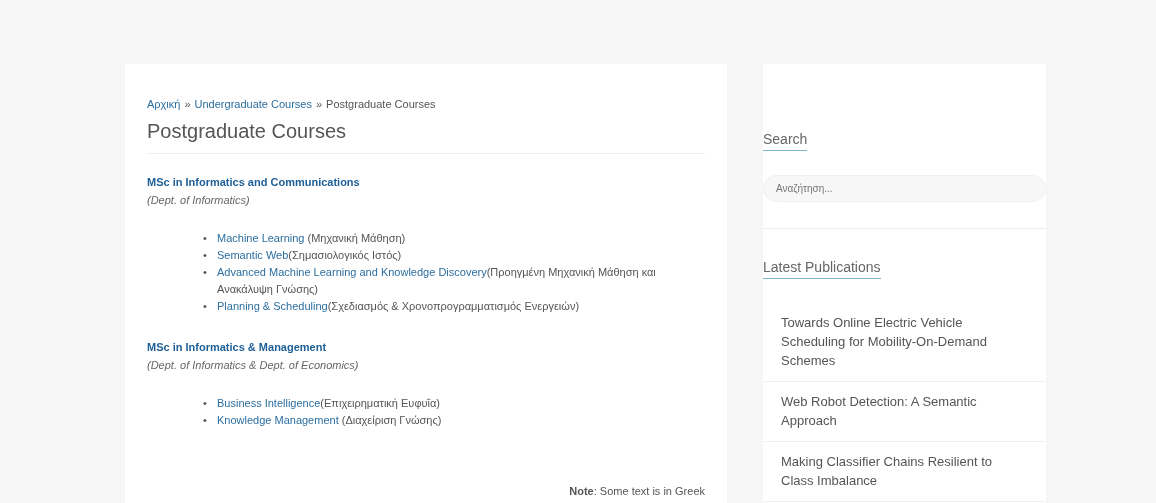 This screenshot has width=1156, height=503. What do you see at coordinates (310, 255) in the screenshot?
I see `course-item: Semantic Web(Σημασιολογικός Ιστός)` at bounding box center [310, 255].